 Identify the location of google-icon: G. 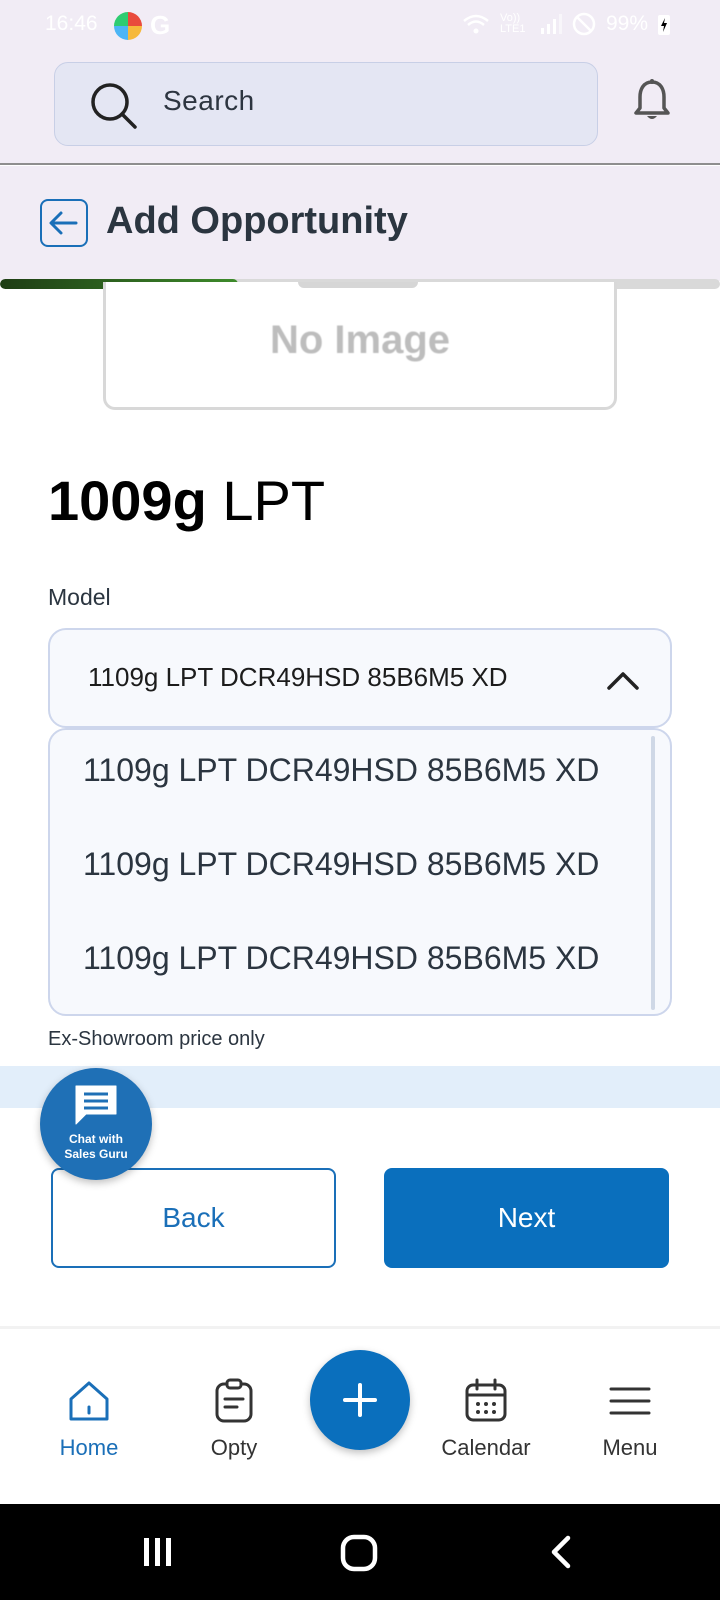
(160, 25).